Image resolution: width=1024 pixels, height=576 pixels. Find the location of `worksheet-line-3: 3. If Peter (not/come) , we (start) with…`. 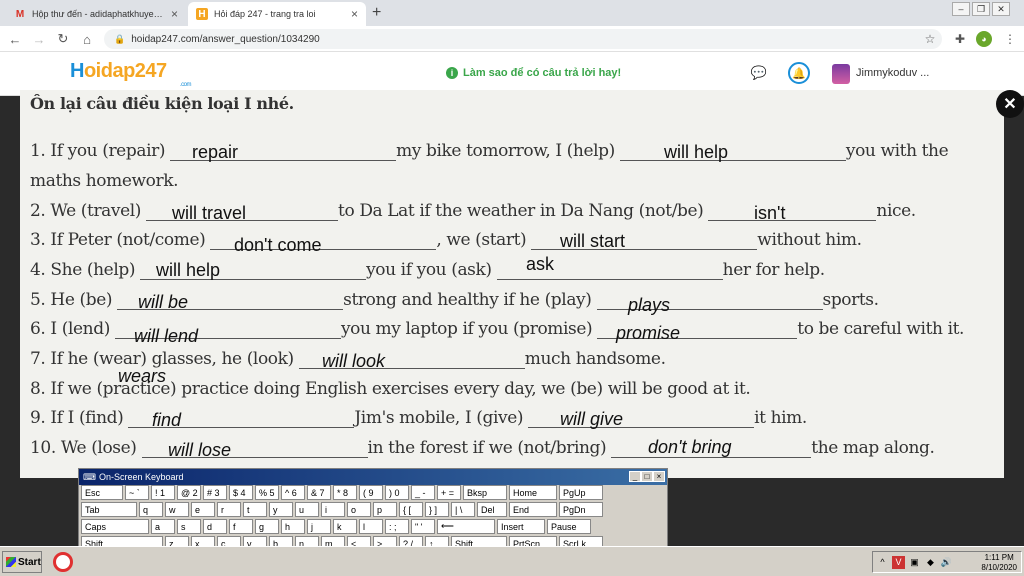

worksheet-line-3: 3. If Peter (not/come) , we (start) with… is located at coordinates (446, 240).